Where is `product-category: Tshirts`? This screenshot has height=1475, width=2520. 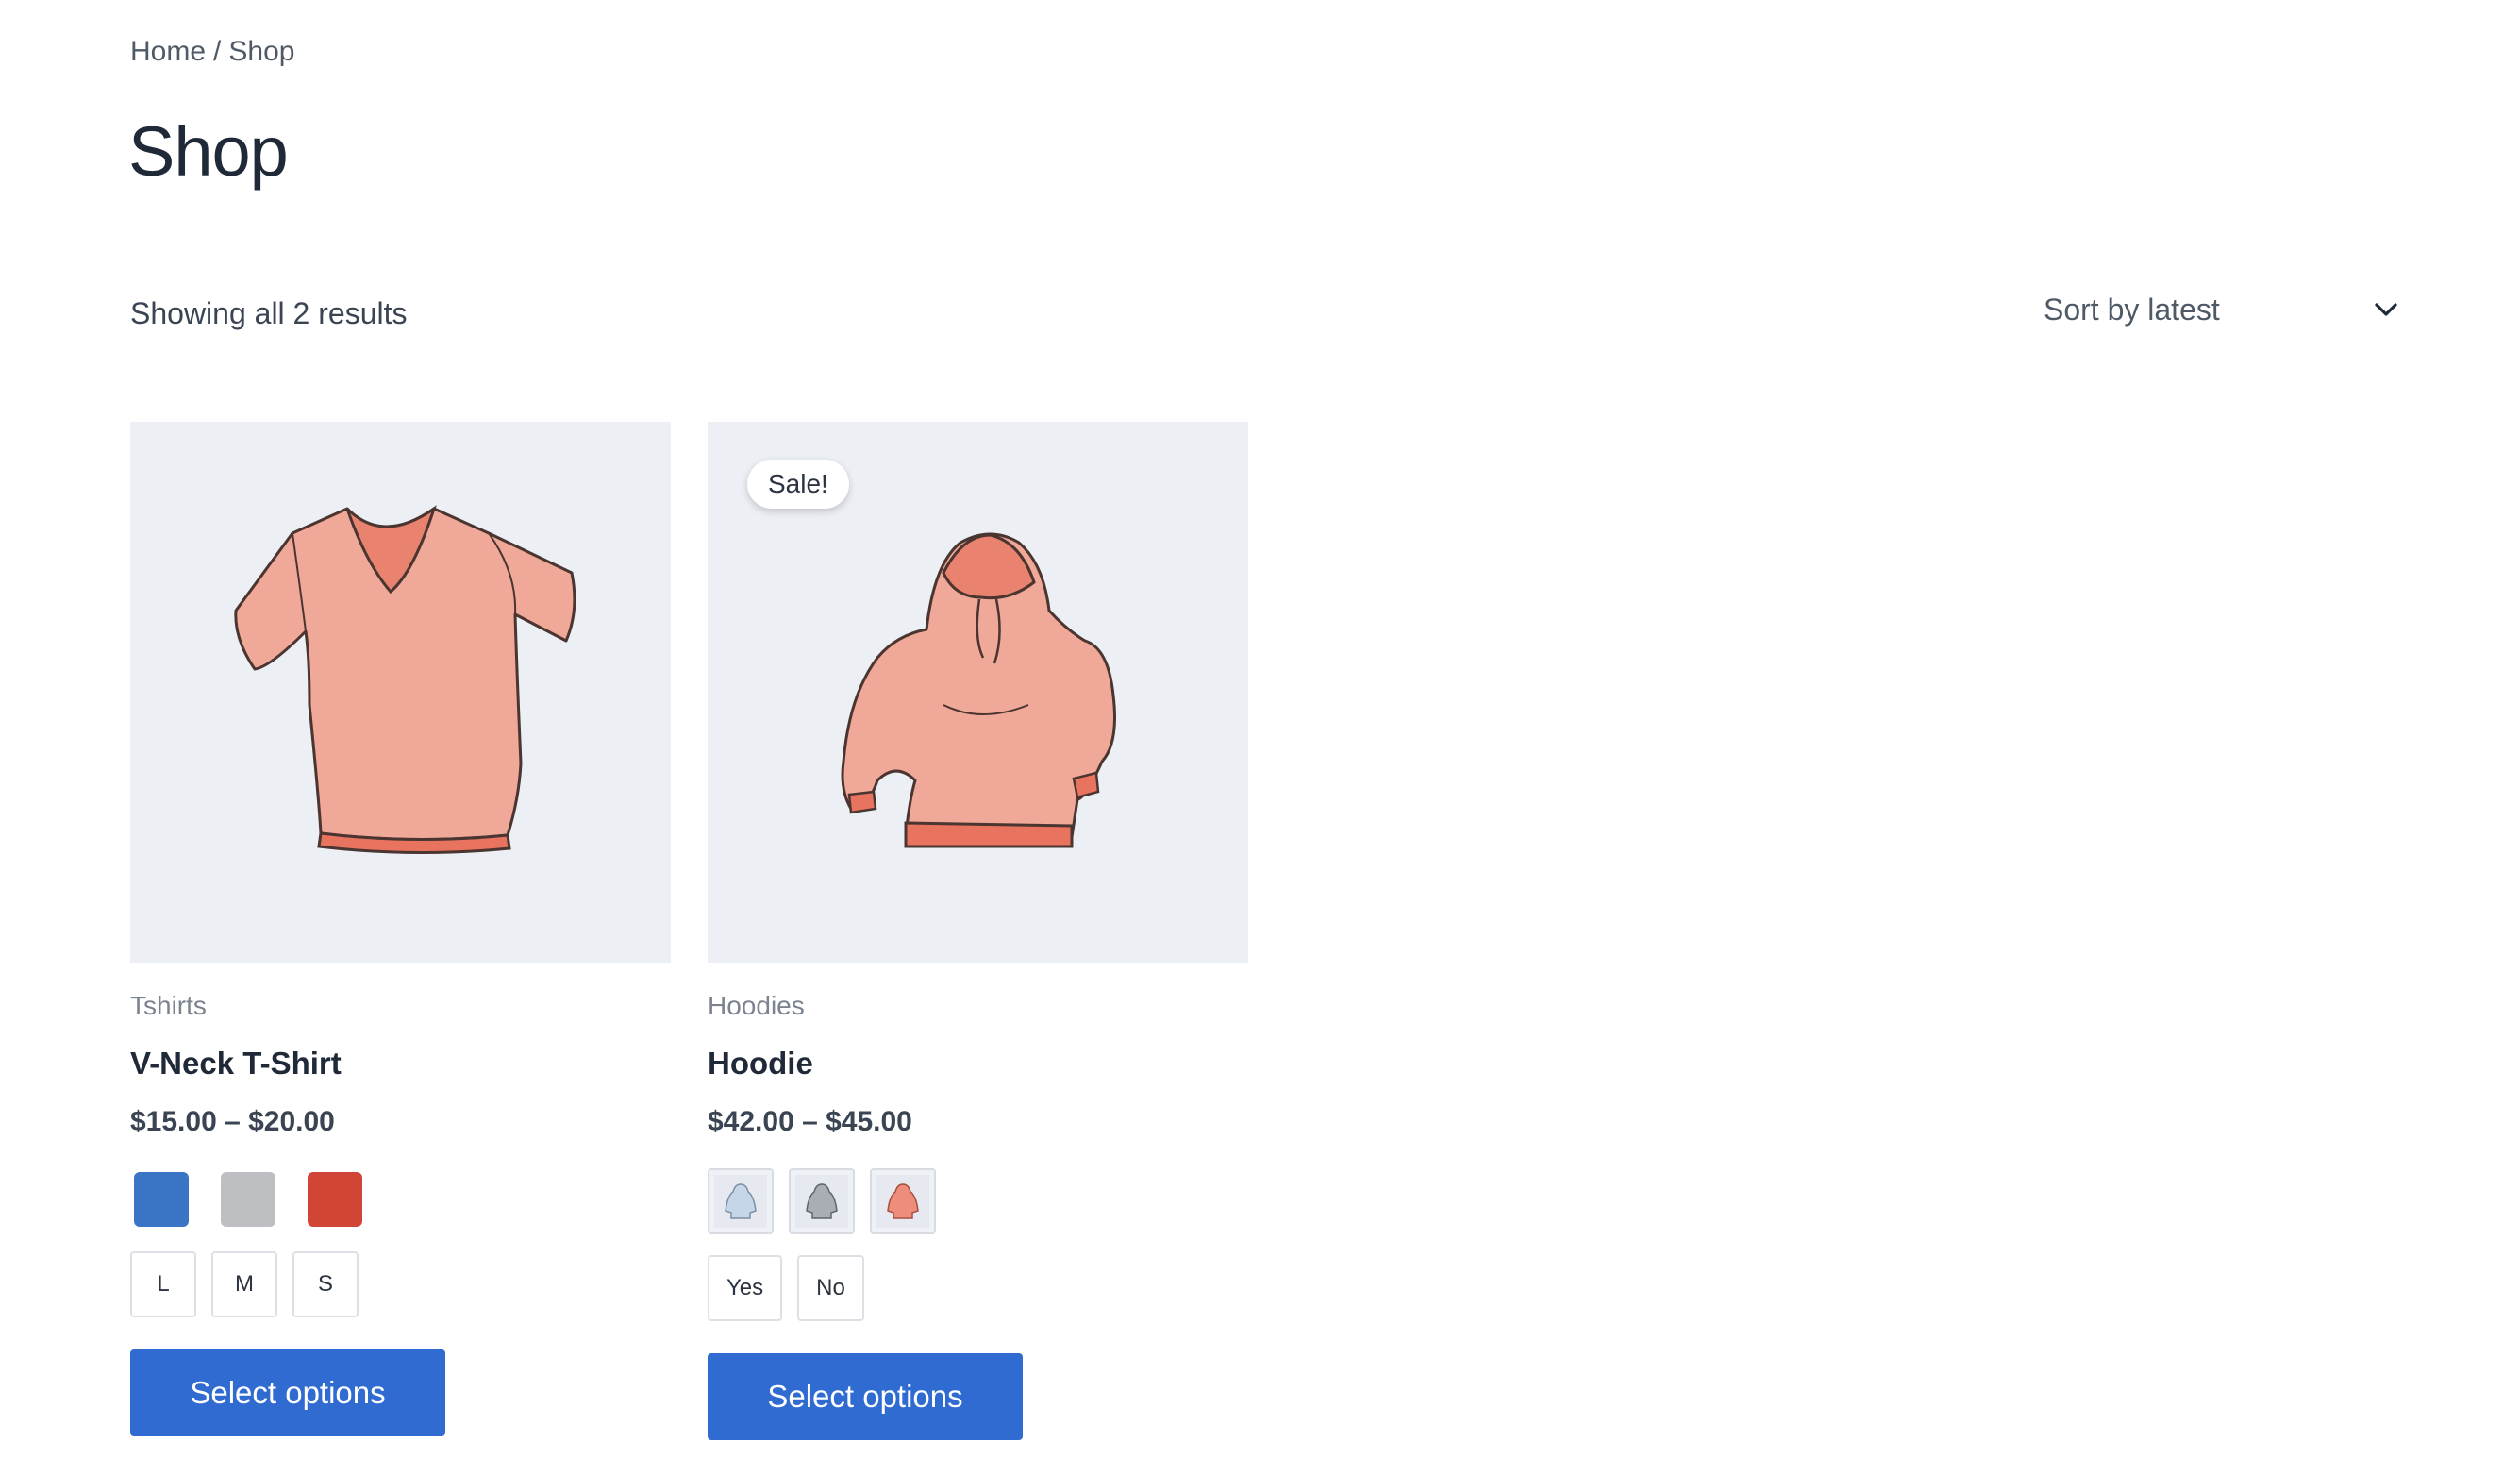
product-category: Tshirts is located at coordinates (168, 1005).